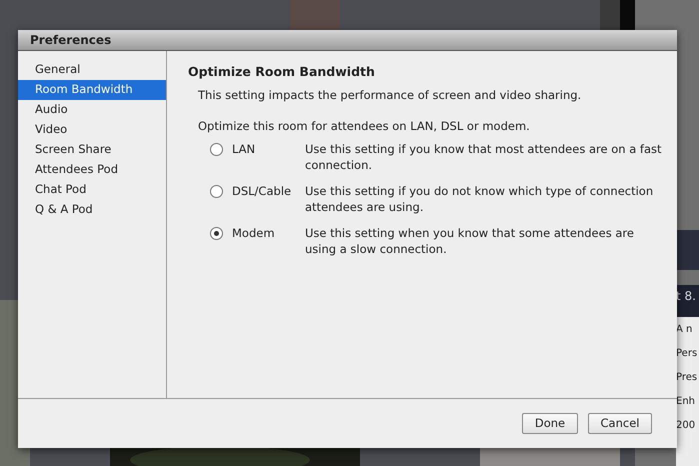 This screenshot has width=699, height=466. What do you see at coordinates (92, 150) in the screenshot?
I see `sidebar-item: Screen Share` at bounding box center [92, 150].